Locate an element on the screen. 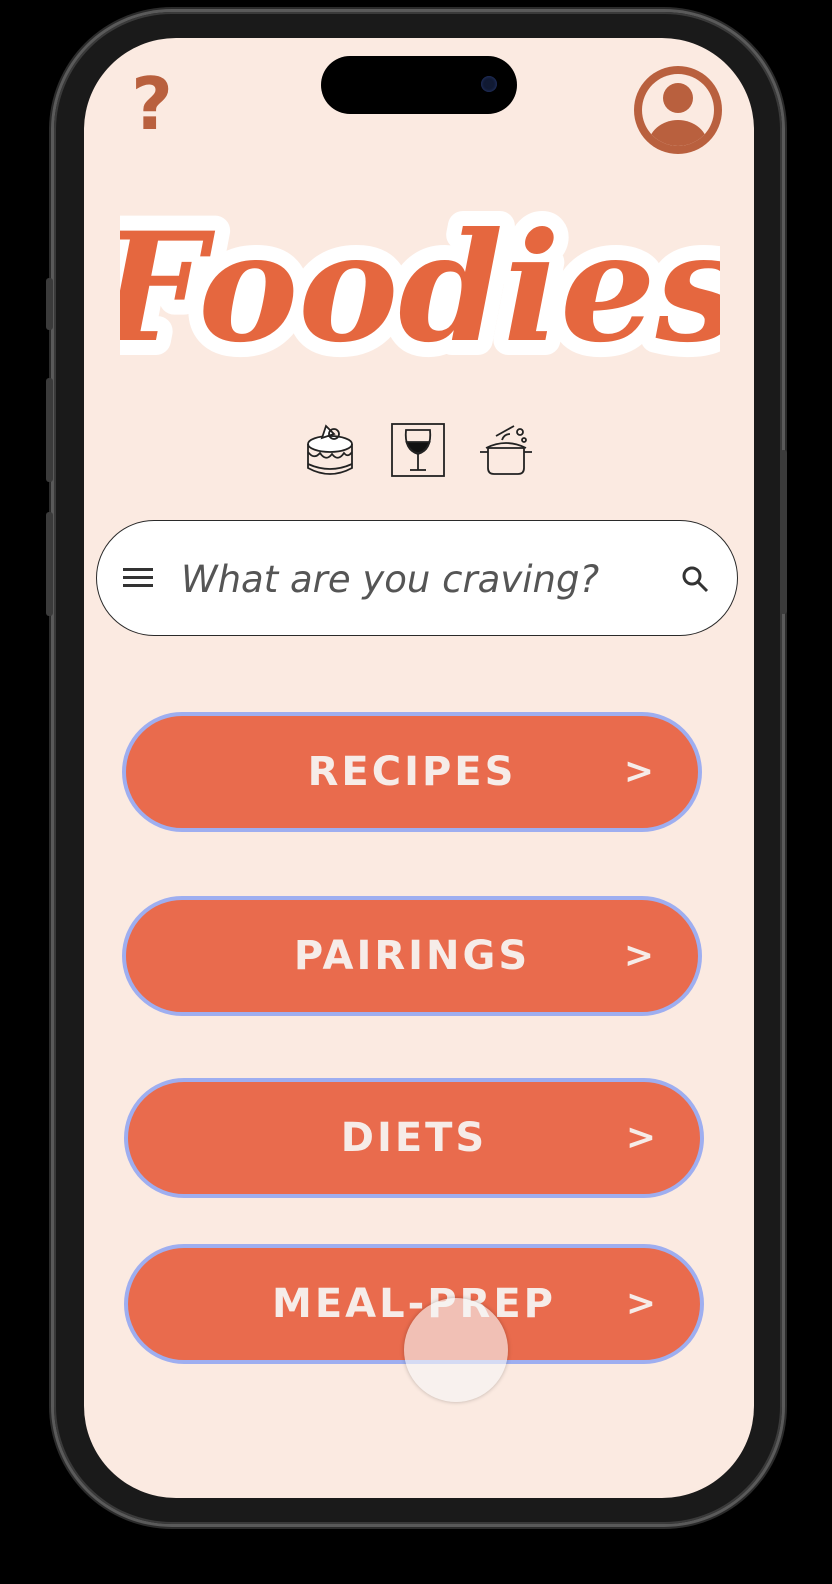  search-input is located at coordinates (421, 579).